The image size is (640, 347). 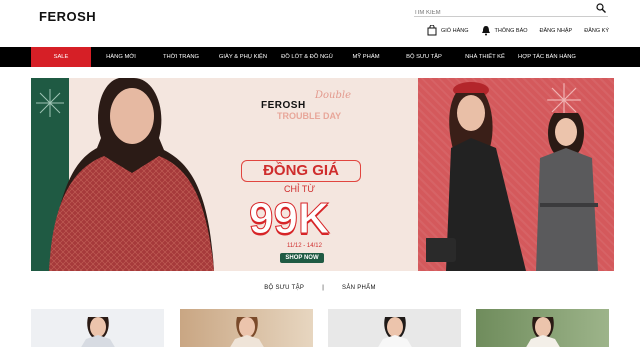 I want to click on banner-headline: ĐỒNG GIÁ, so click(x=301, y=171).